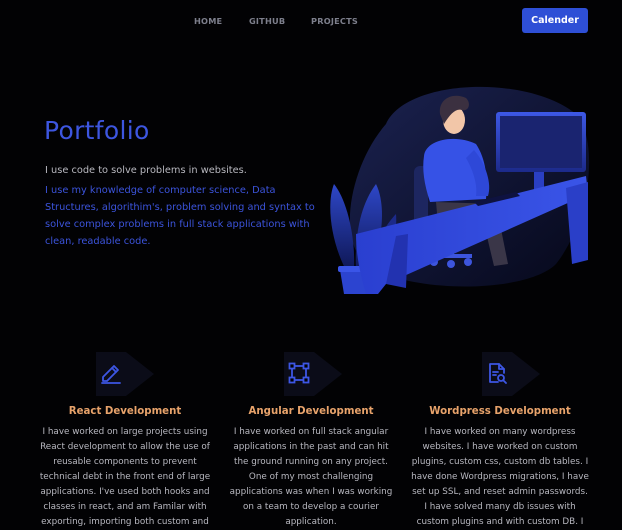 This screenshot has width=622, height=530. Describe the element at coordinates (299, 373) in the screenshot. I see `vector-square-icon` at that location.